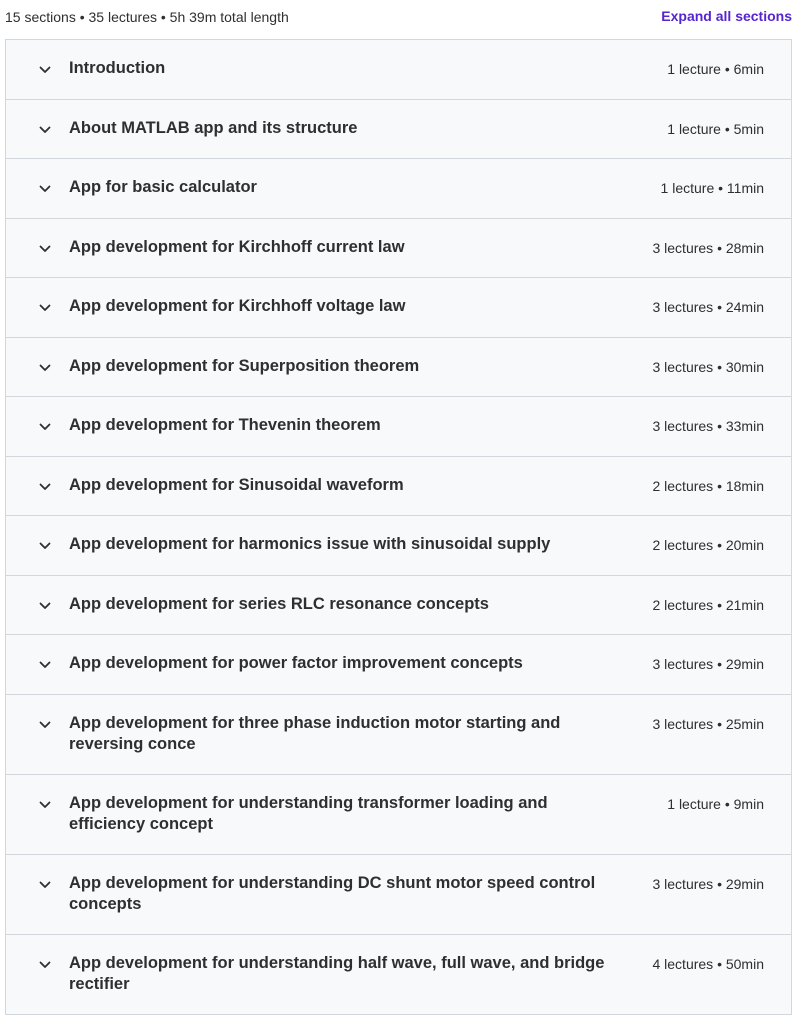  What do you see at coordinates (708, 366) in the screenshot?
I see `section-lecture-count: 3 lectures • 30min` at bounding box center [708, 366].